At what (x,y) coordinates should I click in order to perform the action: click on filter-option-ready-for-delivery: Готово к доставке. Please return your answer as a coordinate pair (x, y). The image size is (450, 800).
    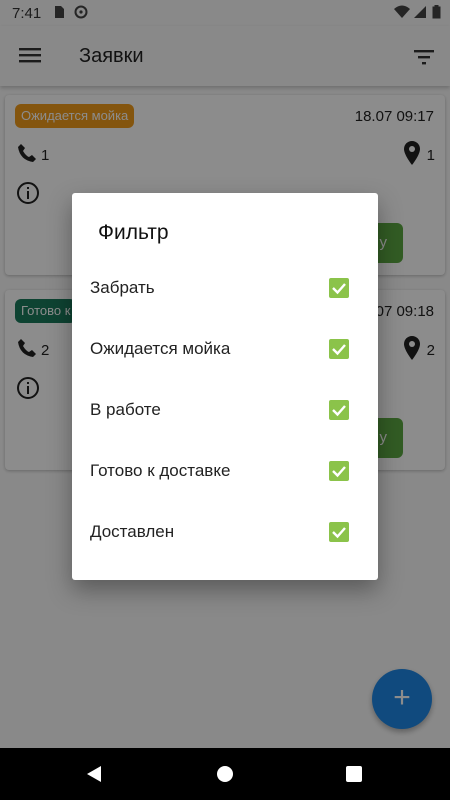
    Looking at the image, I should click on (225, 471).